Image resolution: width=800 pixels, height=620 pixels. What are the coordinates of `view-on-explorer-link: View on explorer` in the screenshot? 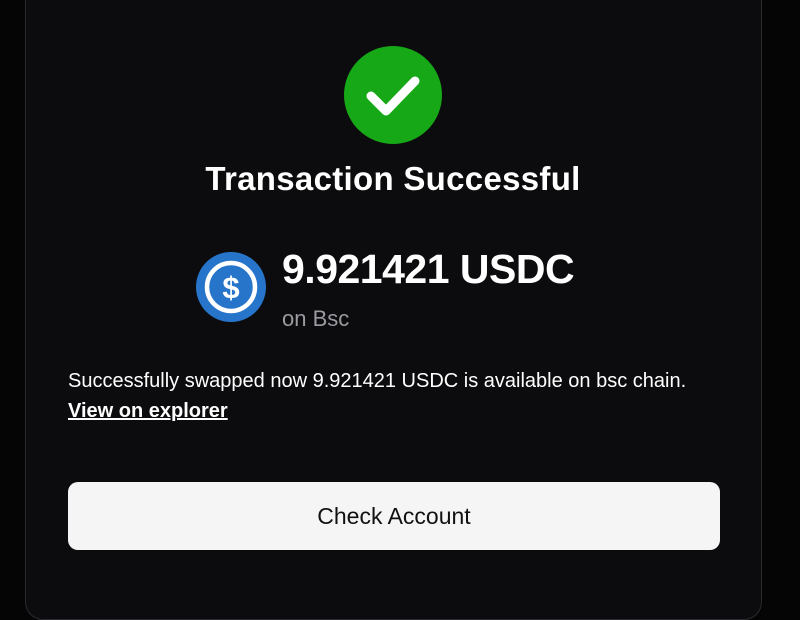 It's located at (148, 411).